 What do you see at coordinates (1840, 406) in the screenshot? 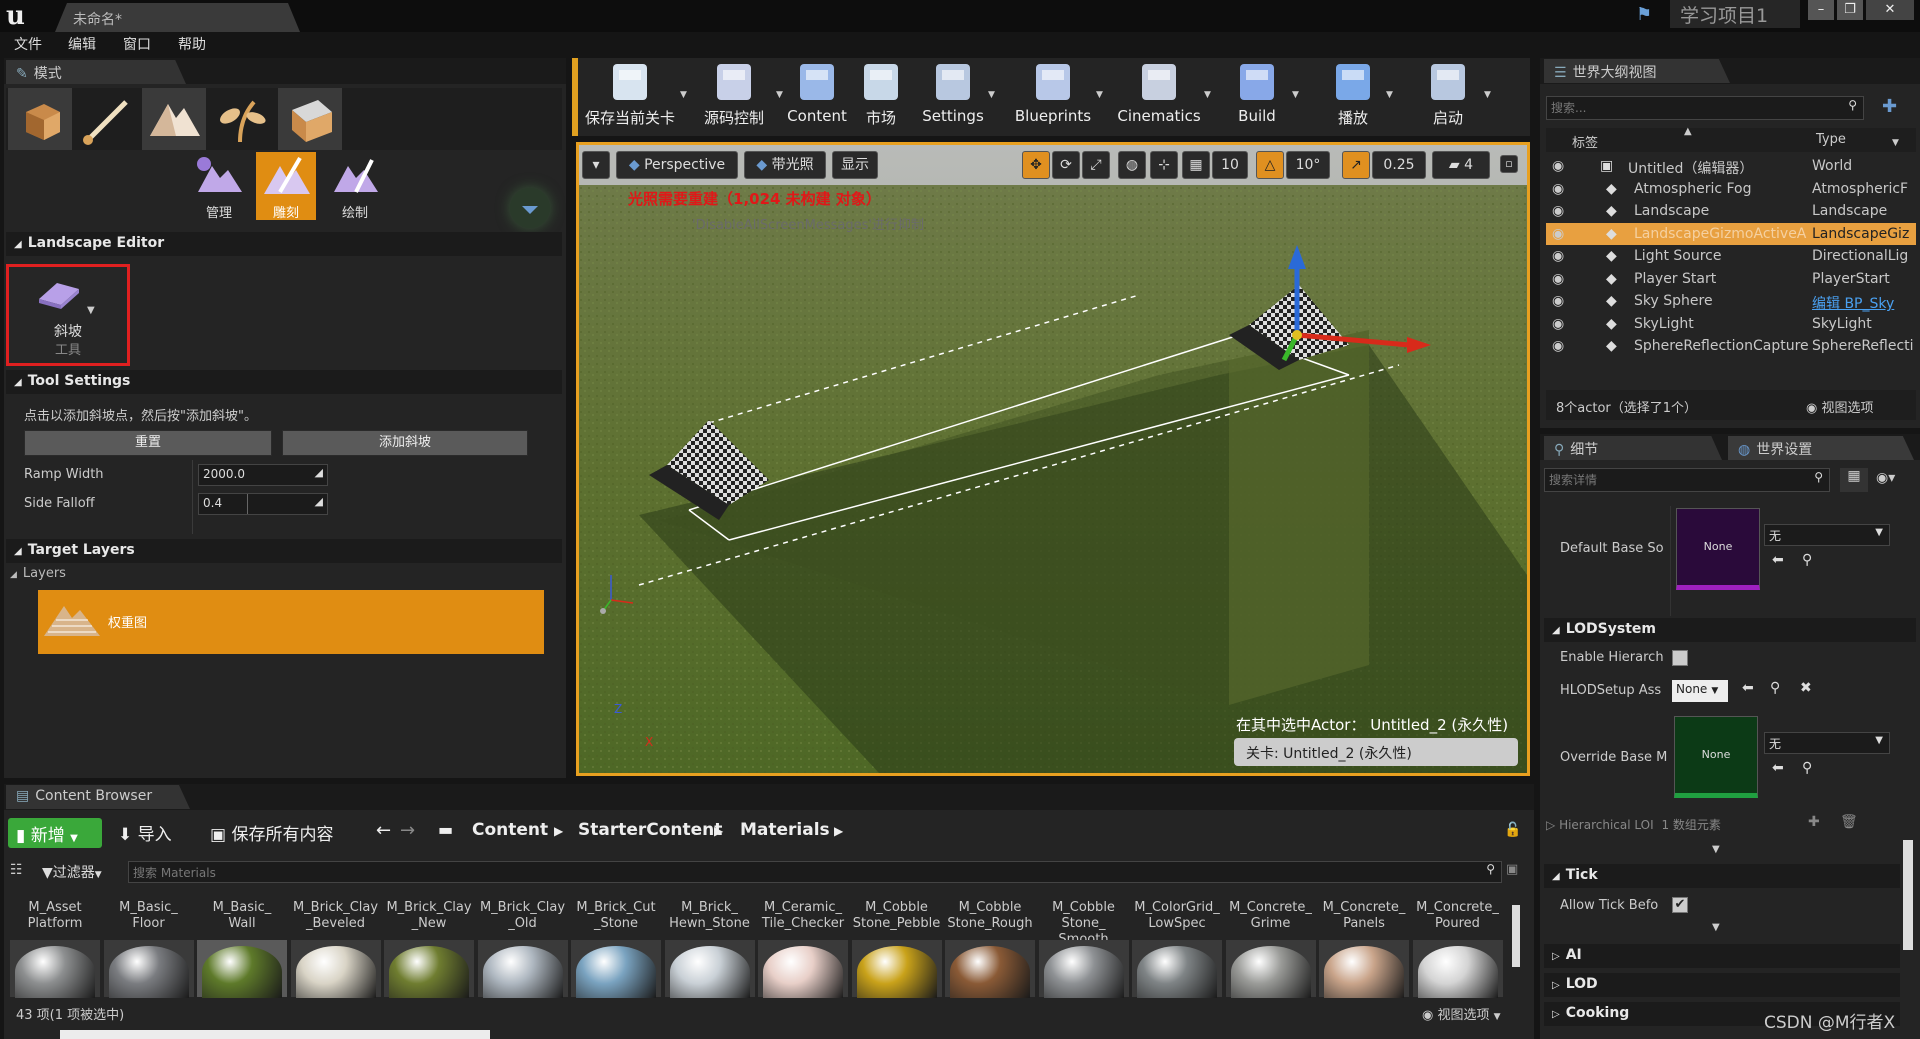
I see `outliner-view-options: ◉ 视图选项` at bounding box center [1840, 406].